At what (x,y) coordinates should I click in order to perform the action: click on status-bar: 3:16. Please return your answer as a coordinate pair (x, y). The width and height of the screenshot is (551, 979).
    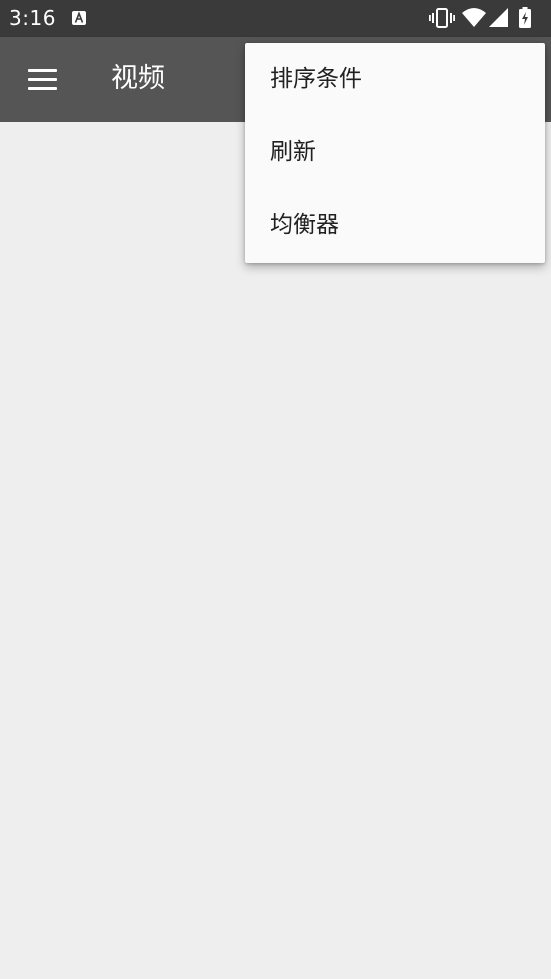
    Looking at the image, I should click on (275, 18).